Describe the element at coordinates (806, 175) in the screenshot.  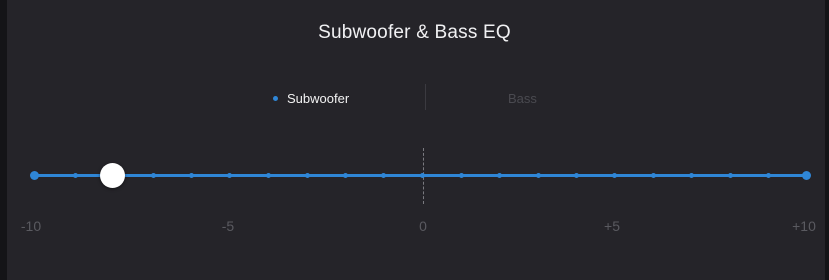
I see `slider-max-endpoint` at that location.